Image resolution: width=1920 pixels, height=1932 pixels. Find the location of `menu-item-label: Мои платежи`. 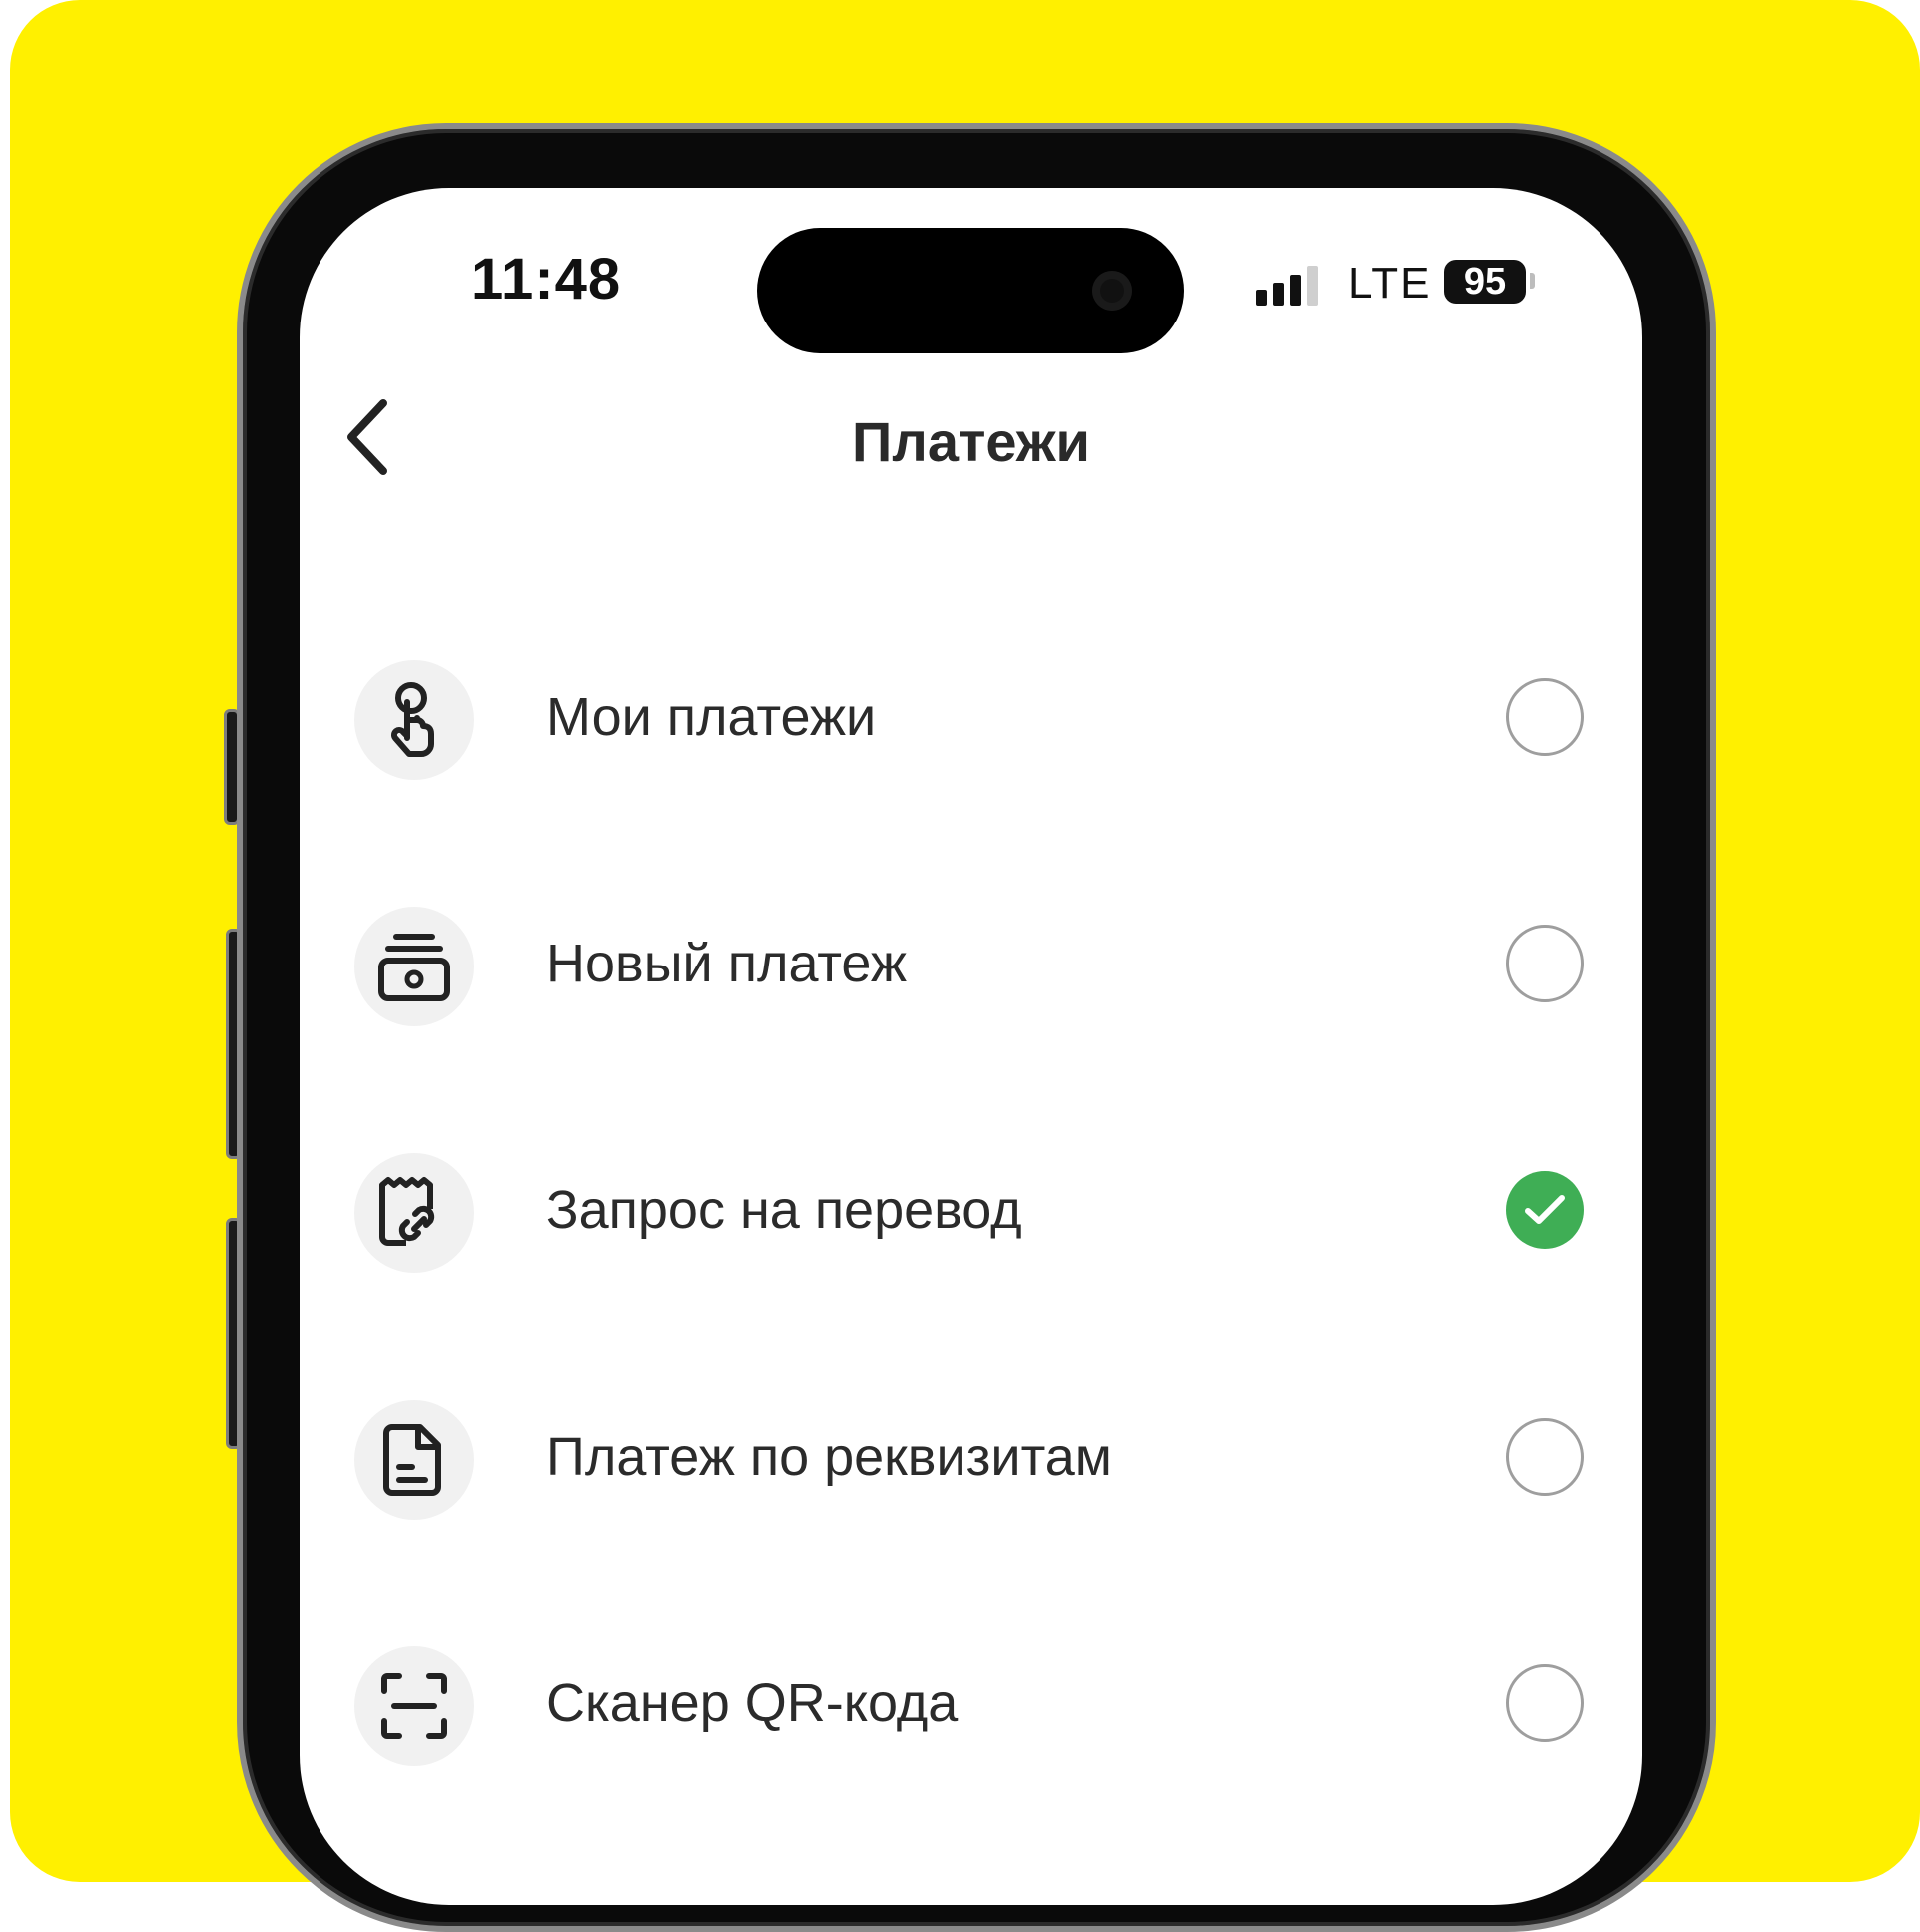

menu-item-label: Мои платежи is located at coordinates (711, 717).